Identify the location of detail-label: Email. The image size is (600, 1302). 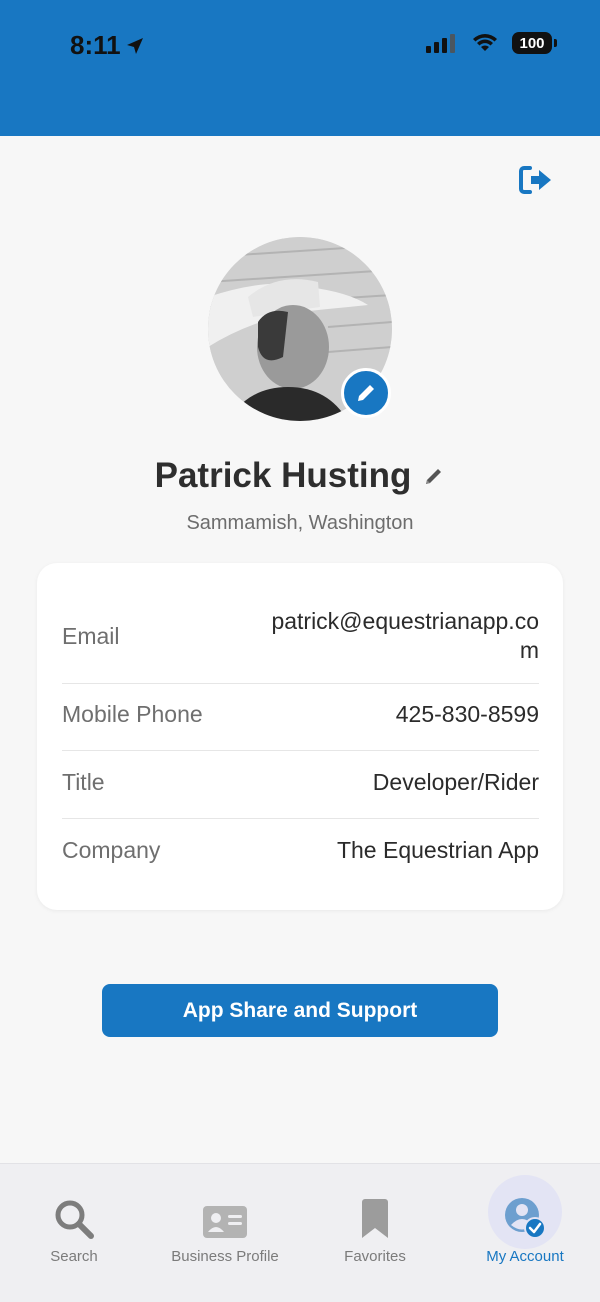
(91, 635).